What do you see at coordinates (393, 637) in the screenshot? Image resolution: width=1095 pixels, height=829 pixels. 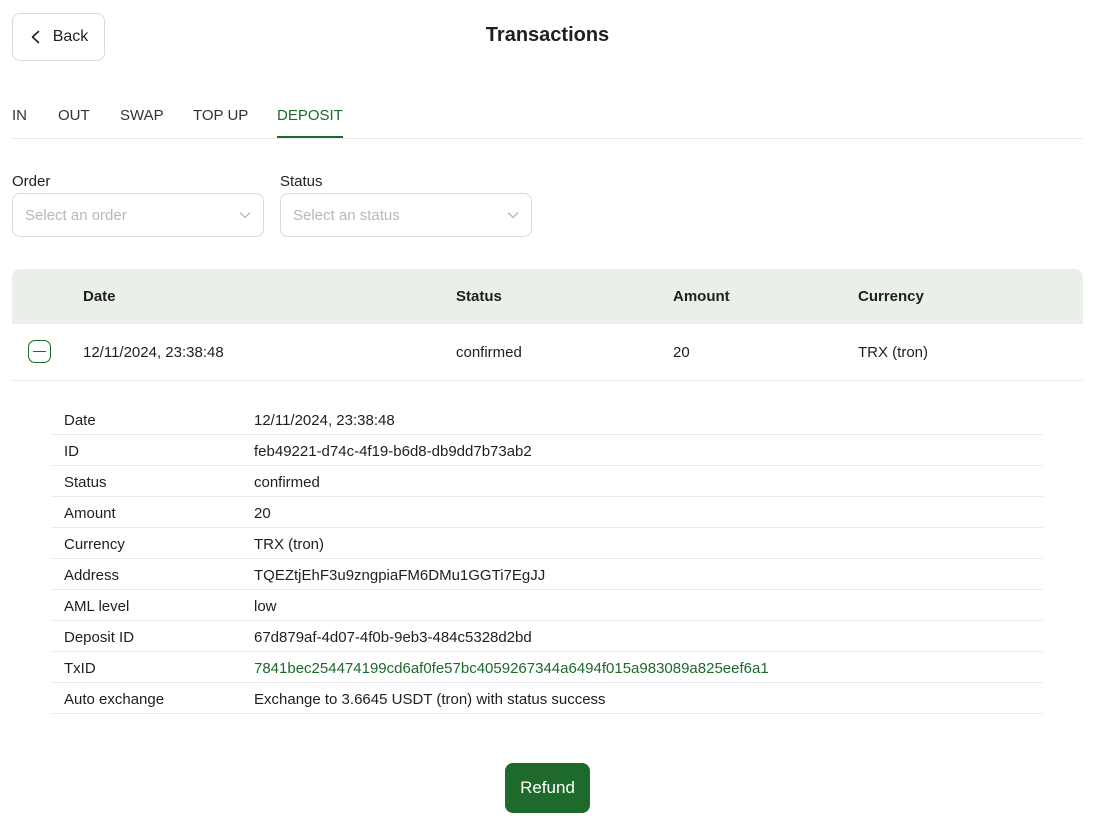 I see `detail-value: 67d879af-4d07-4f0b-9eb3-484c5328d2bd` at bounding box center [393, 637].